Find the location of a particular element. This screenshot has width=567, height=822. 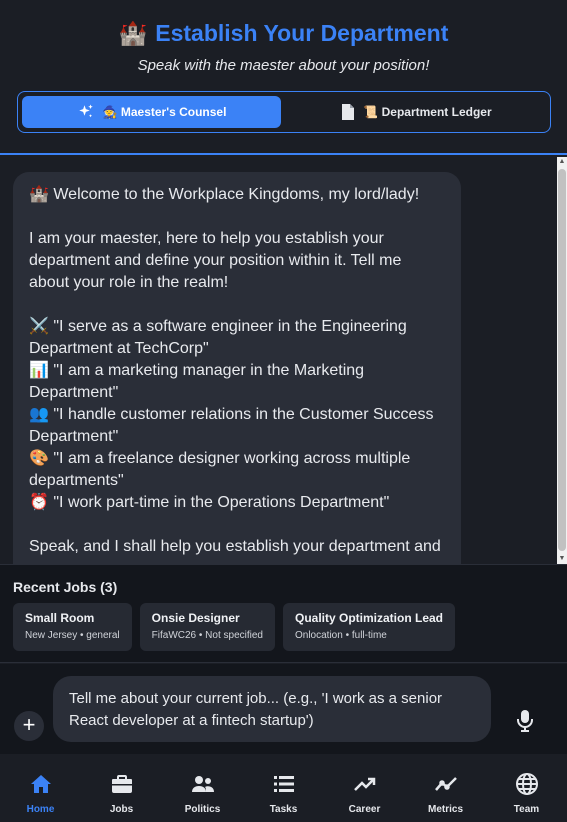

scrollbar-thumb is located at coordinates (562, 360).